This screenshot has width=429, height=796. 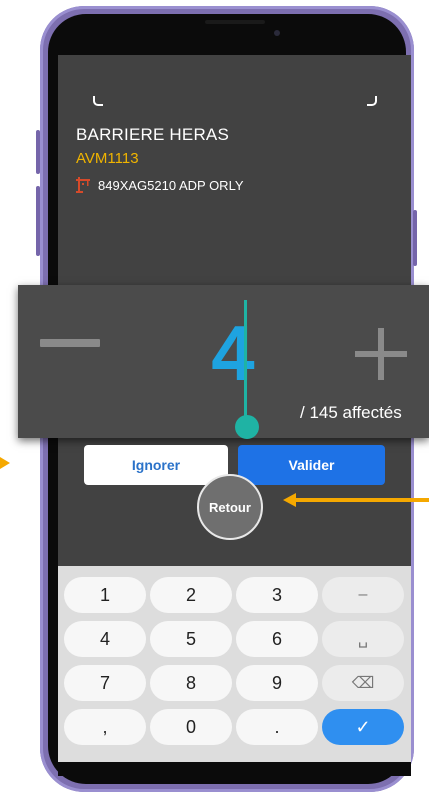 I want to click on key-comma: ,, so click(x=105, y=727).